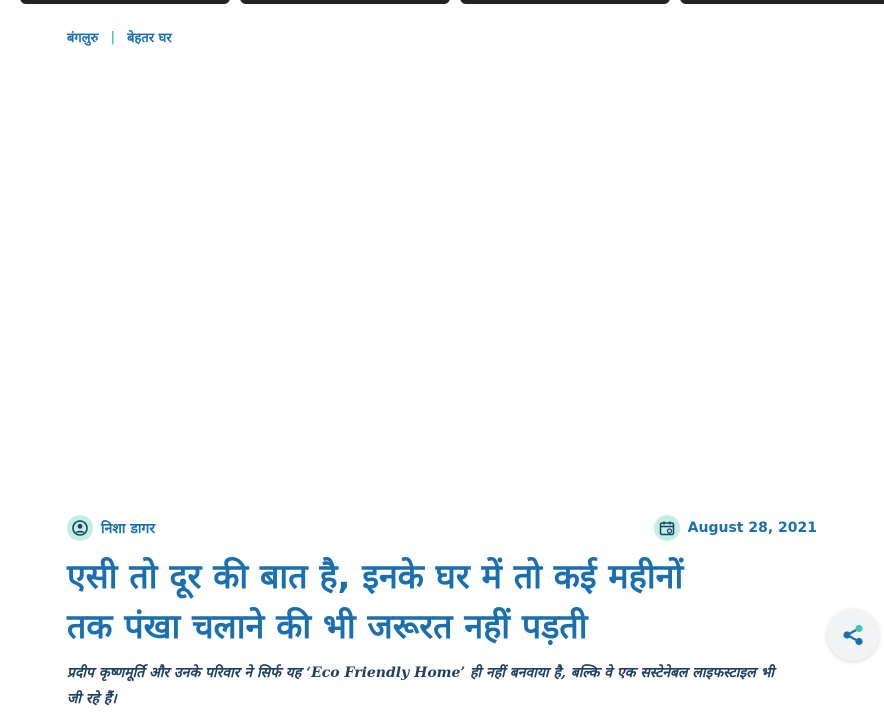 Image resolution: width=884 pixels, height=719 pixels. I want to click on share-button, so click(853, 635).